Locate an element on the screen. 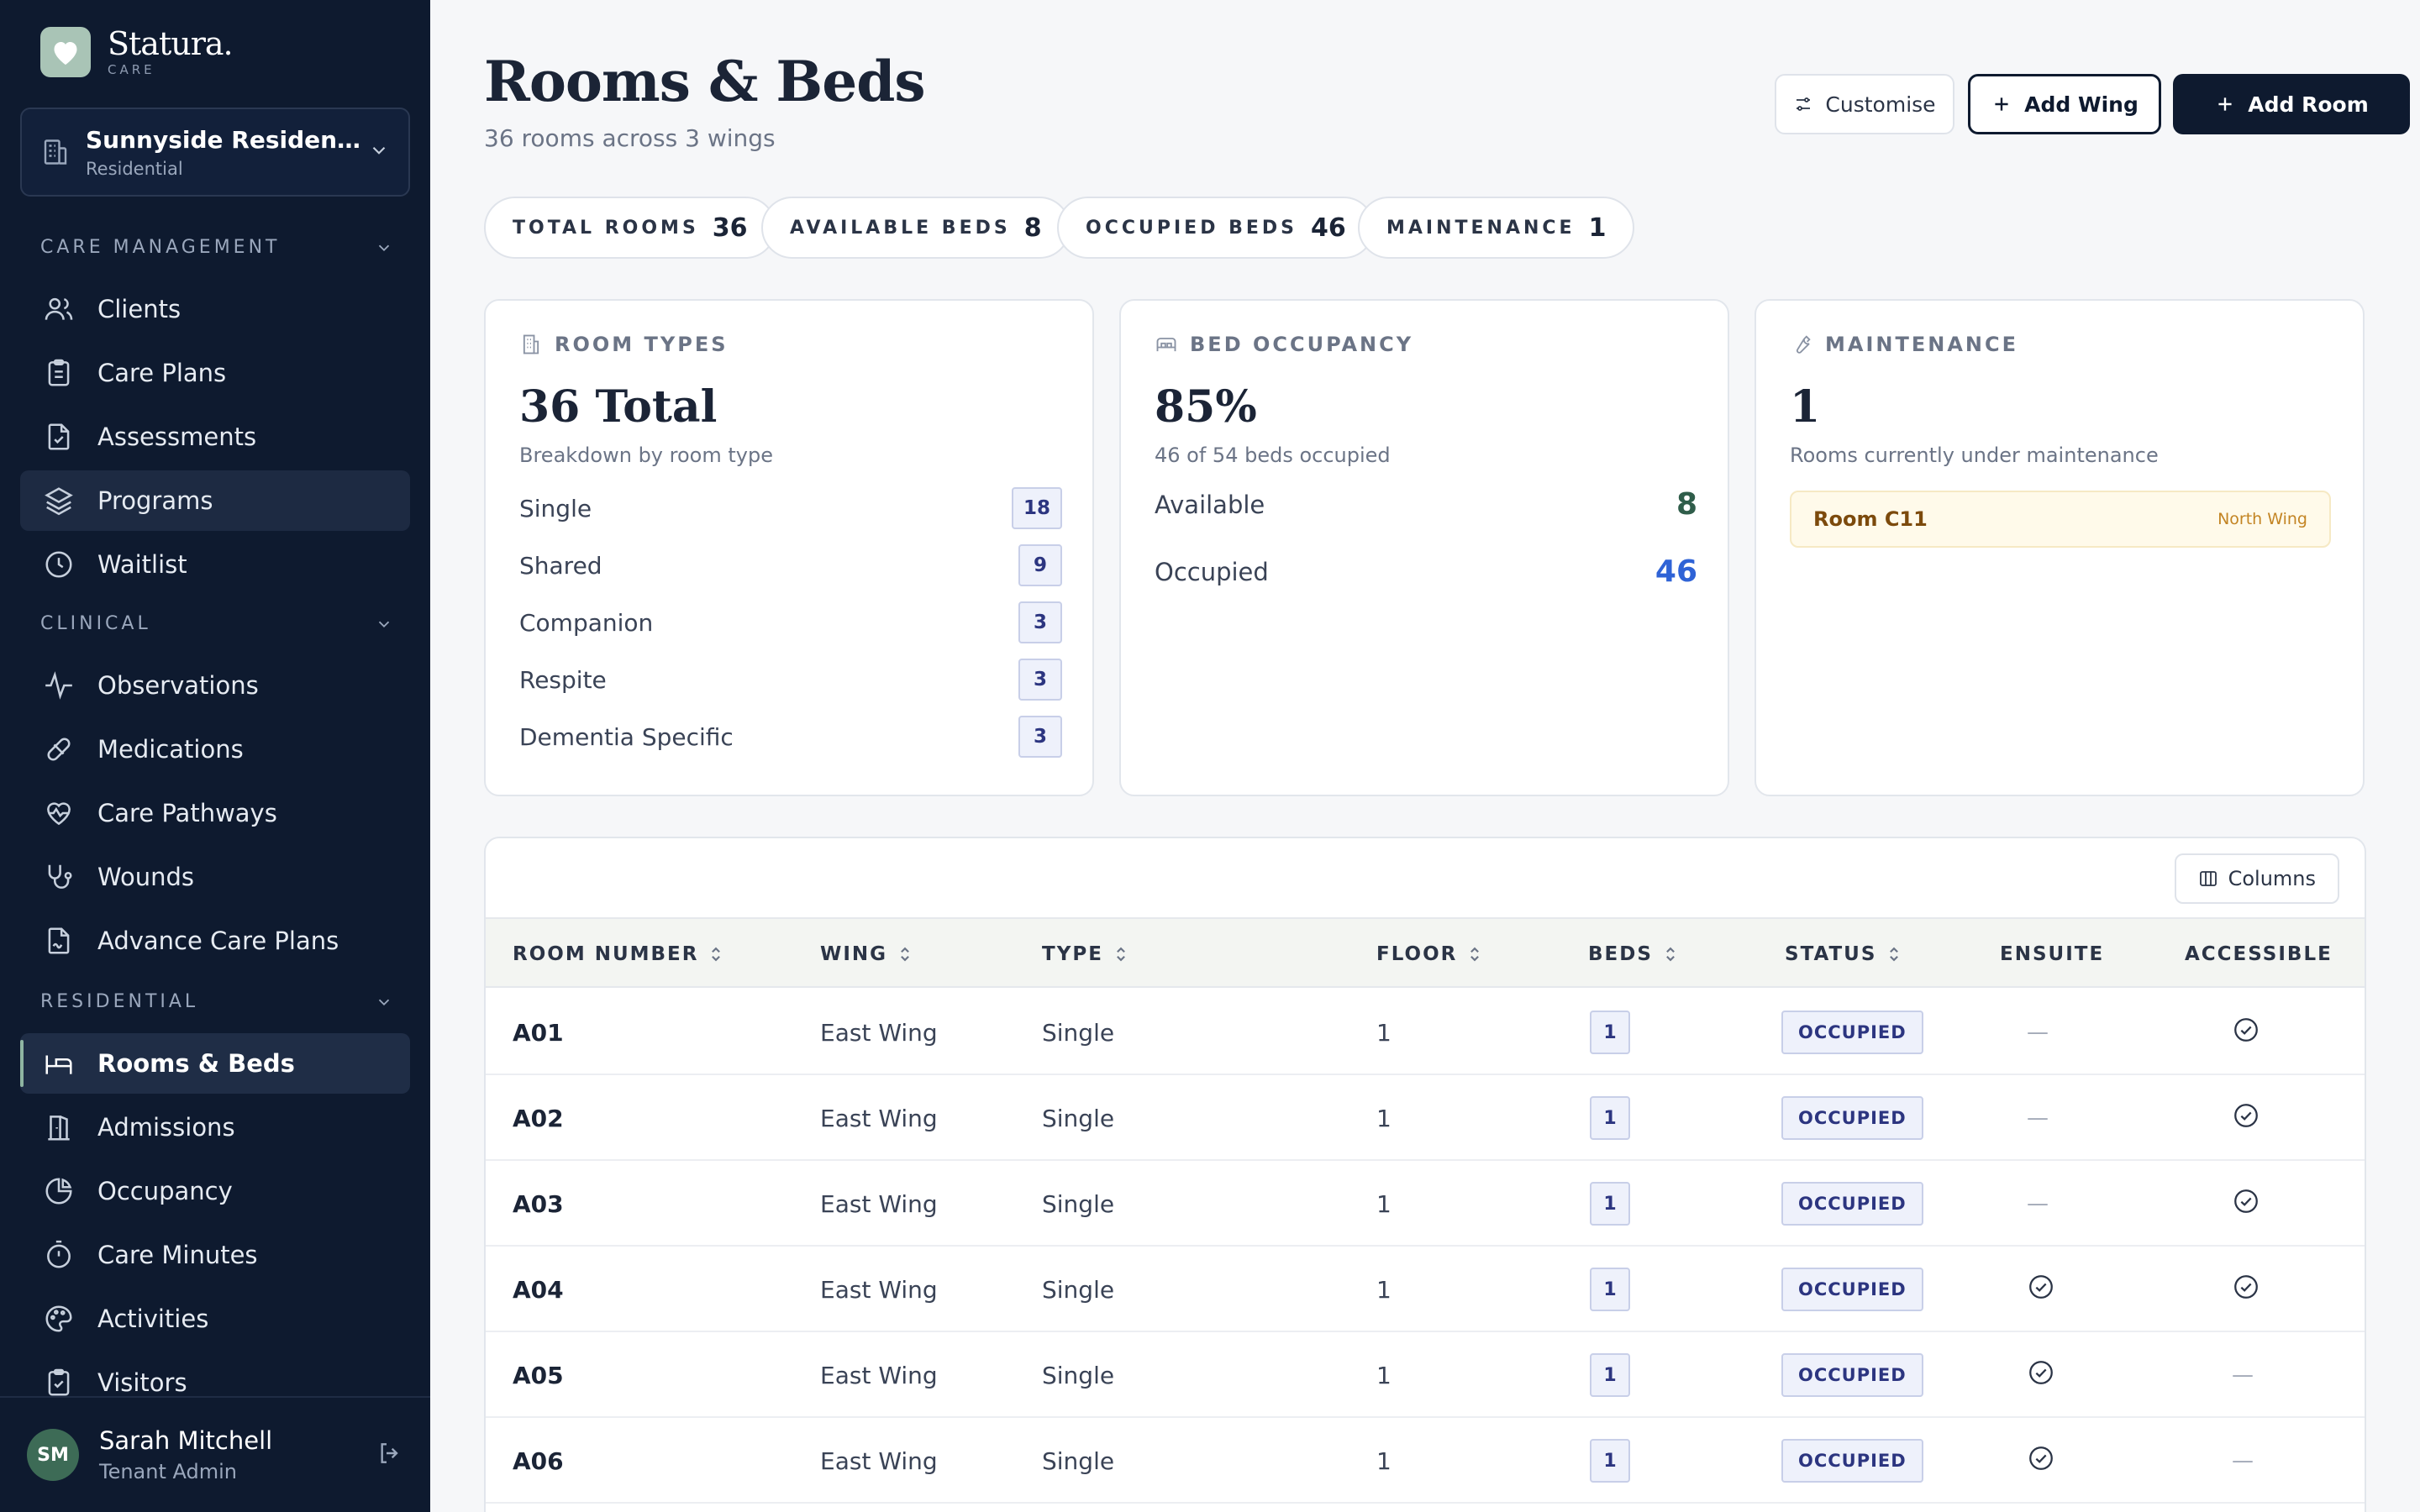 This screenshot has height=1512, width=2420. pie-chart-icon is located at coordinates (59, 1191).